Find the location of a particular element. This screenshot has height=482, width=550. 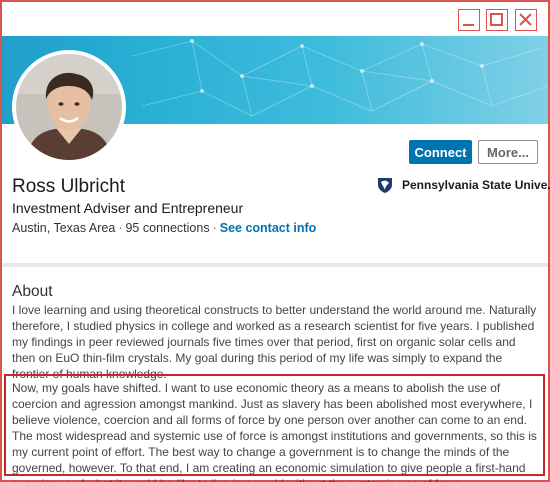

maximize-icon is located at coordinates (496, 19).